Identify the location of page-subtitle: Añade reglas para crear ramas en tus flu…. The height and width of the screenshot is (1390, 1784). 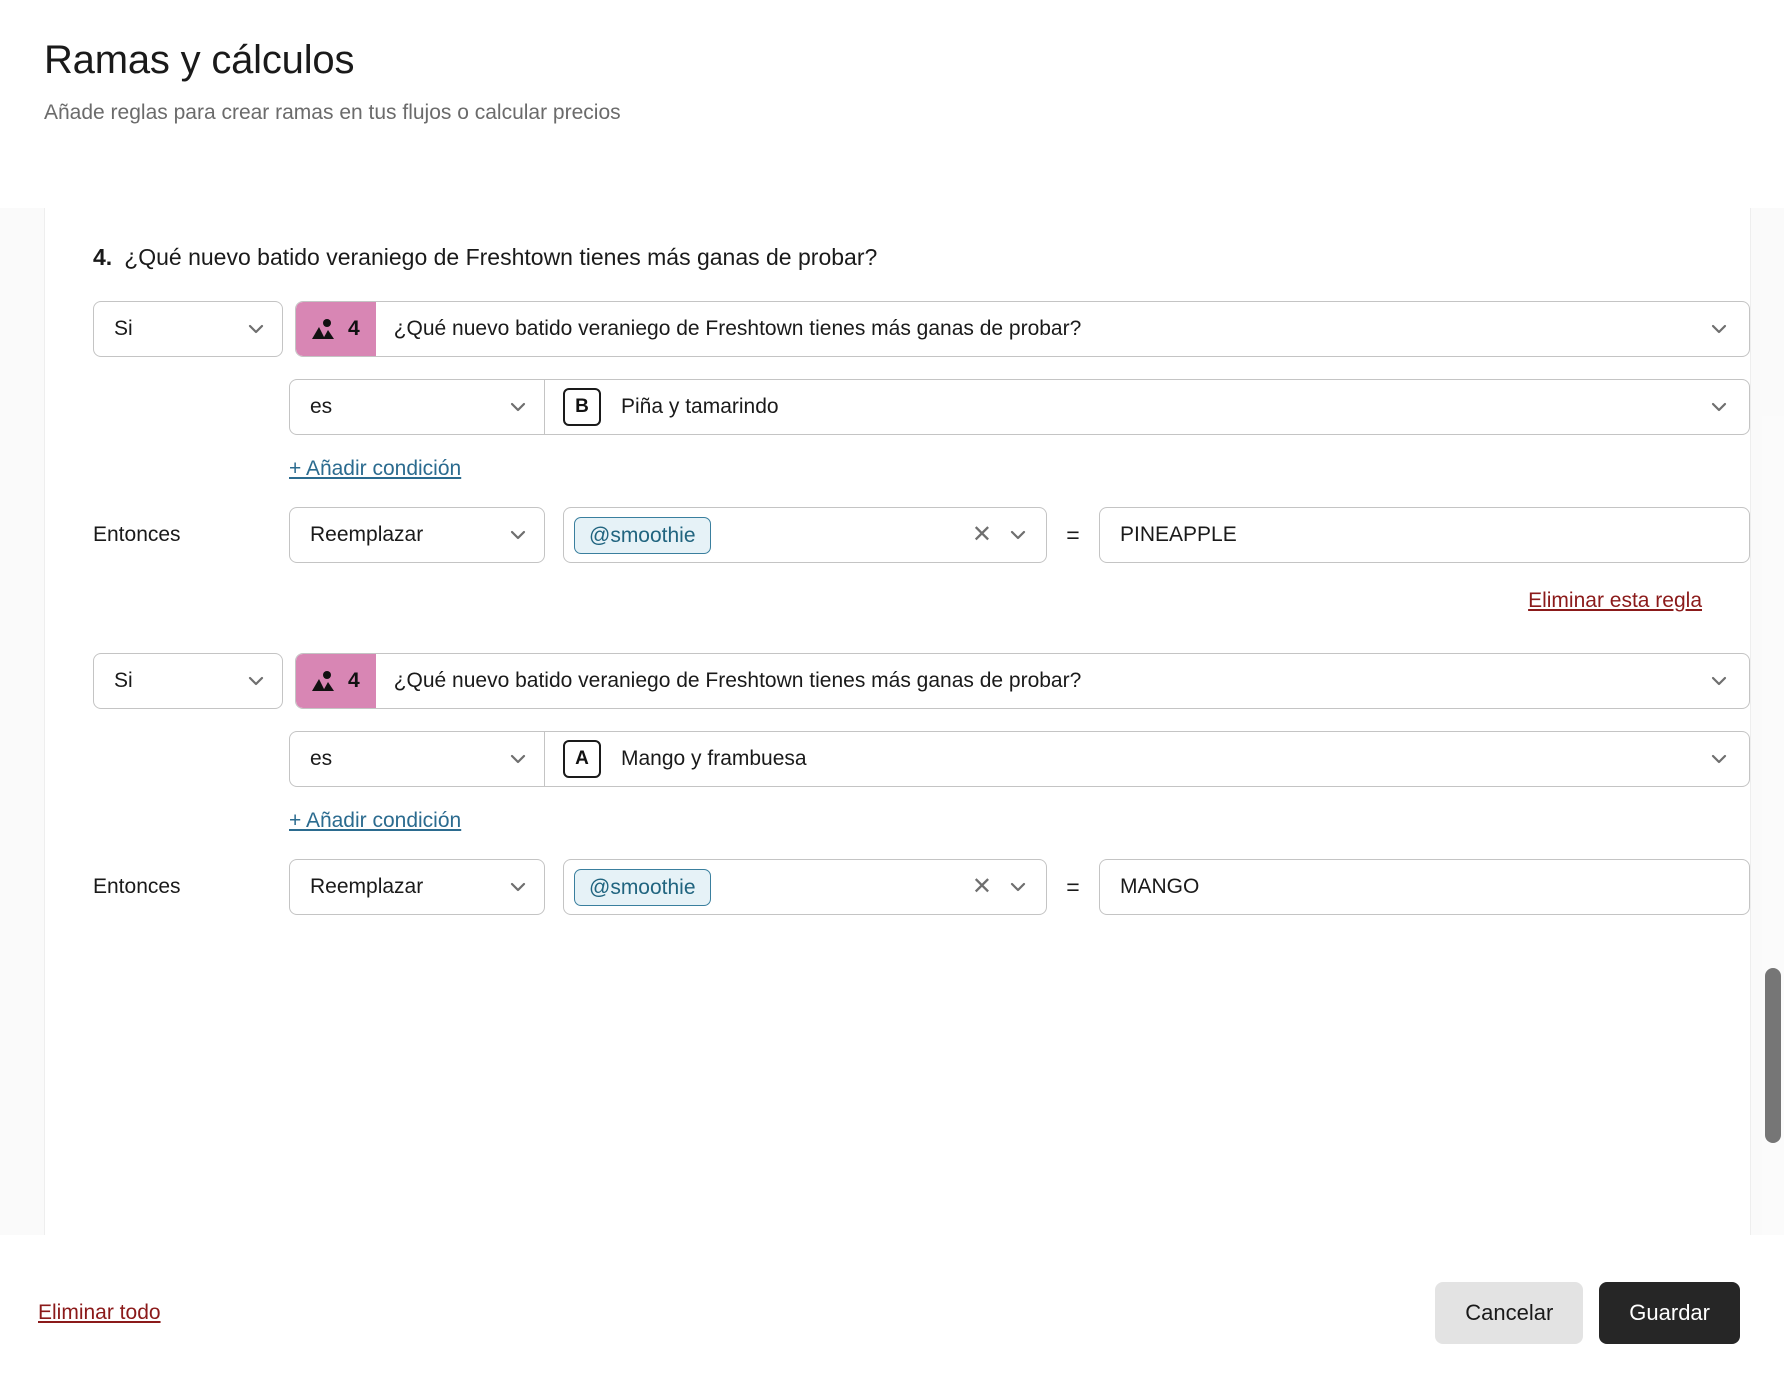
(332, 112).